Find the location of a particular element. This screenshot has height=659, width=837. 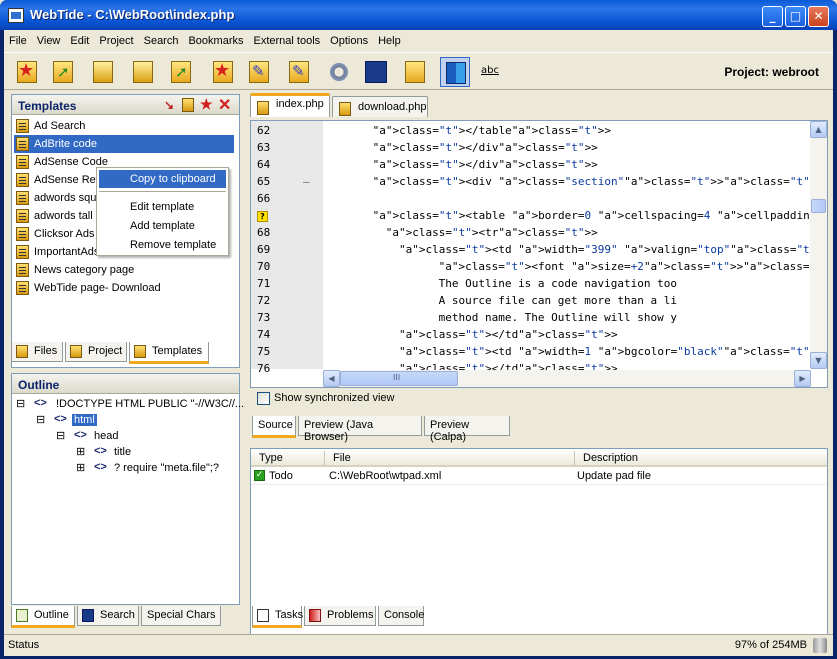

menu-external-tools: External tools is located at coordinates (287, 41).